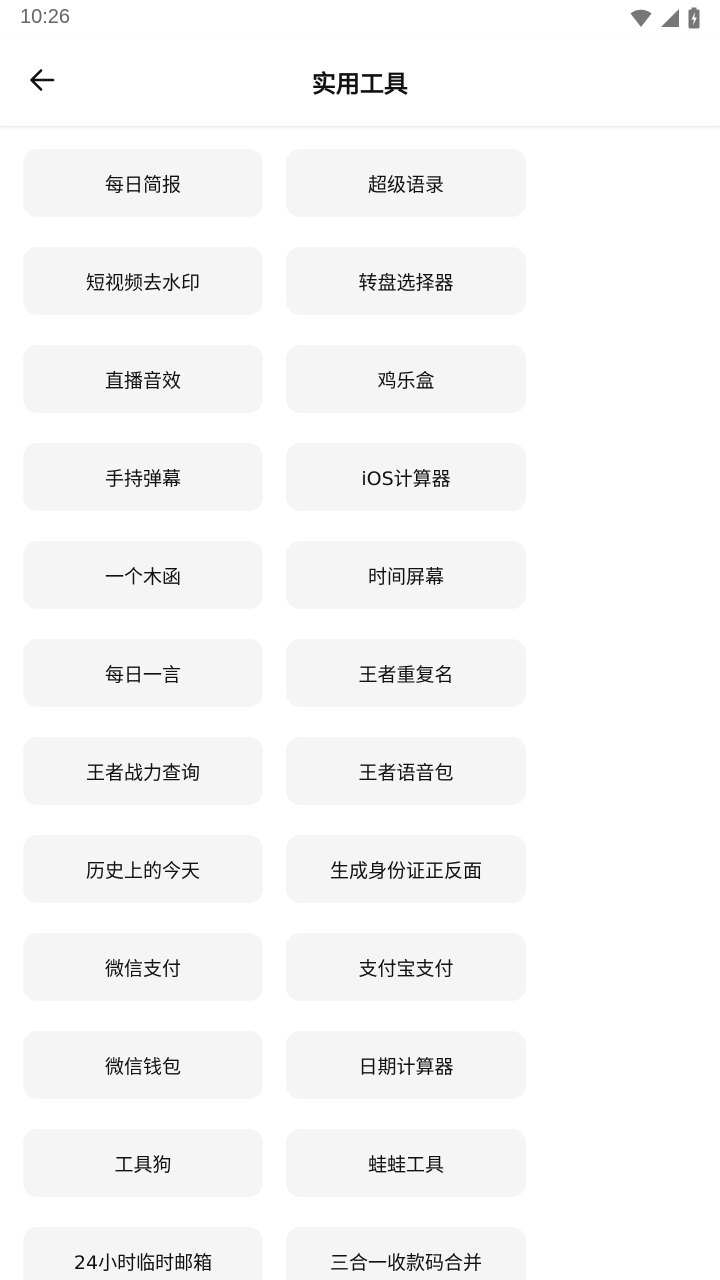 This screenshot has height=1280, width=720. Describe the element at coordinates (406, 1253) in the screenshot. I see `tool-button-payment-code-merge: 三合一收款码合并` at that location.